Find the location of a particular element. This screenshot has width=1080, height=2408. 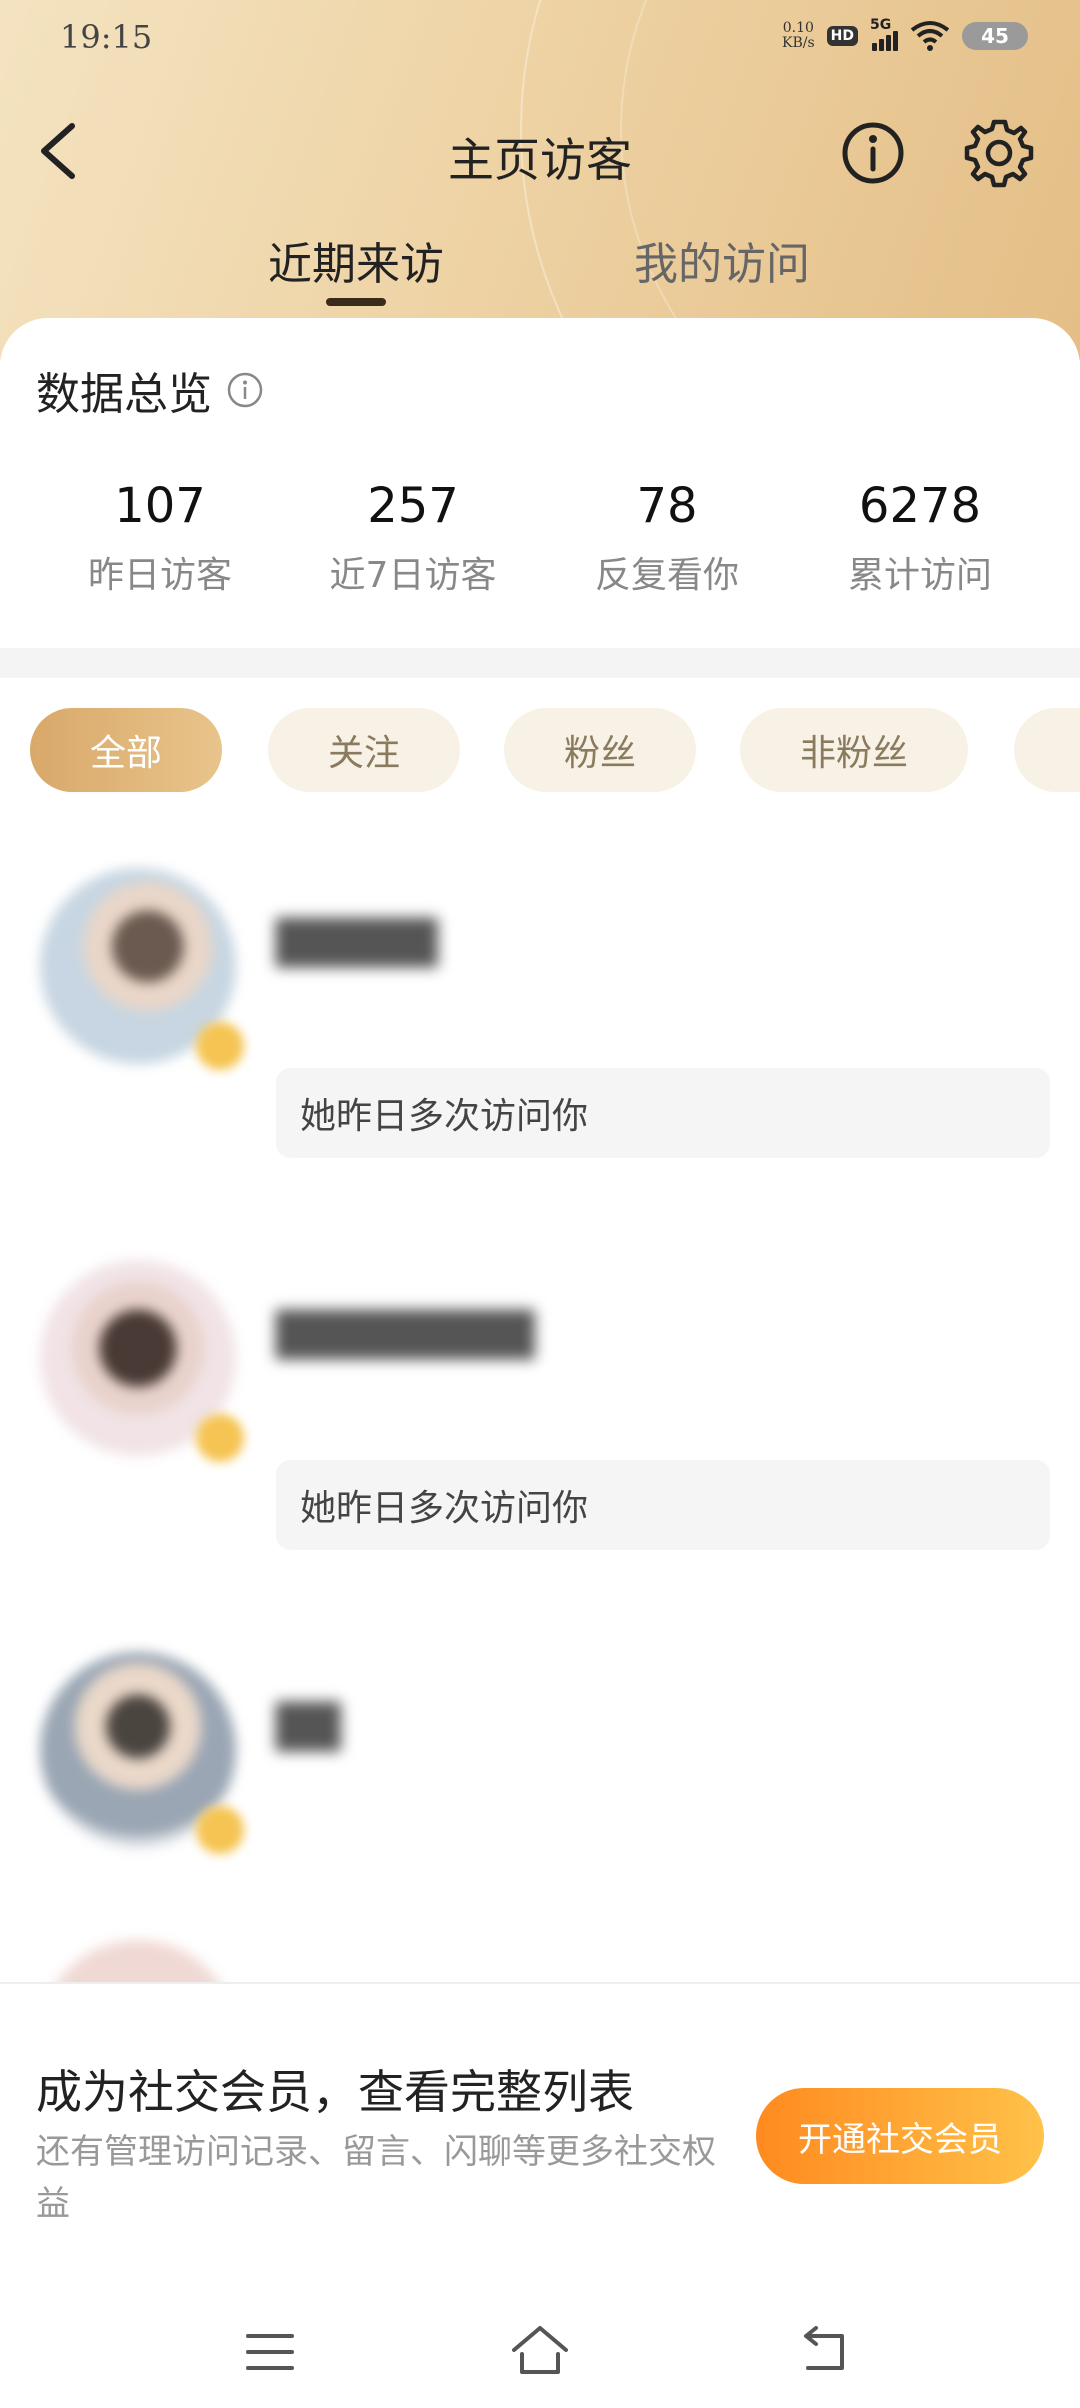

back-icon is located at coordinates (824, 2349).